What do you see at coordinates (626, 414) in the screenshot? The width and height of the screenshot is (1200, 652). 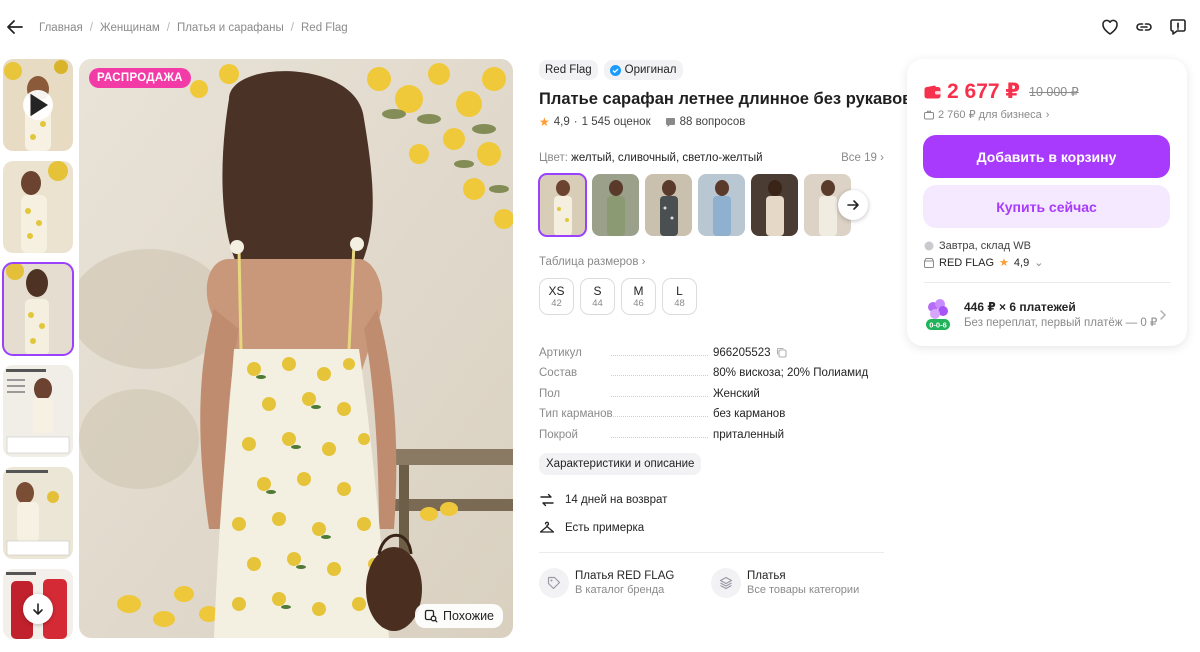 I see `spec-key: Тип карманов` at bounding box center [626, 414].